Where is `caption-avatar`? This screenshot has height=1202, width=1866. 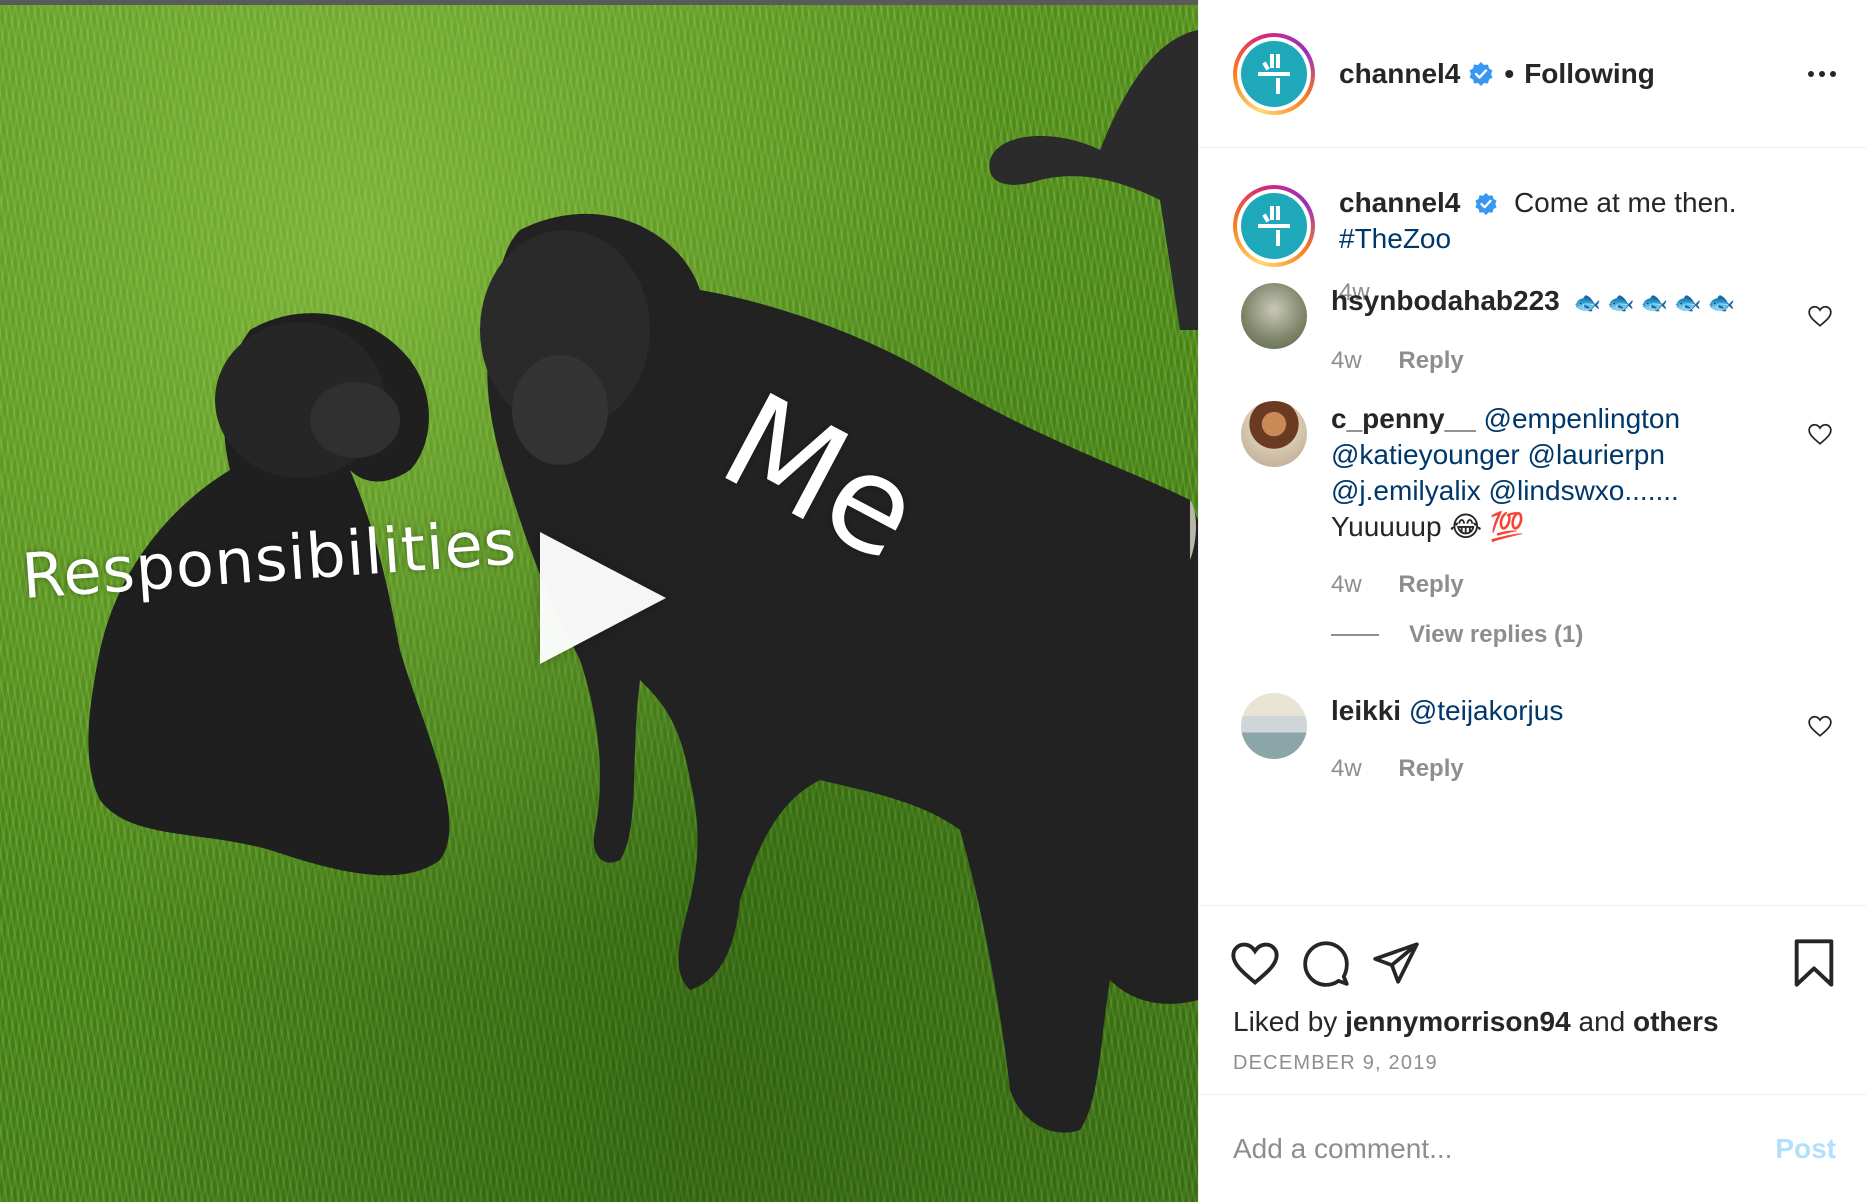
caption-avatar is located at coordinates (1274, 226).